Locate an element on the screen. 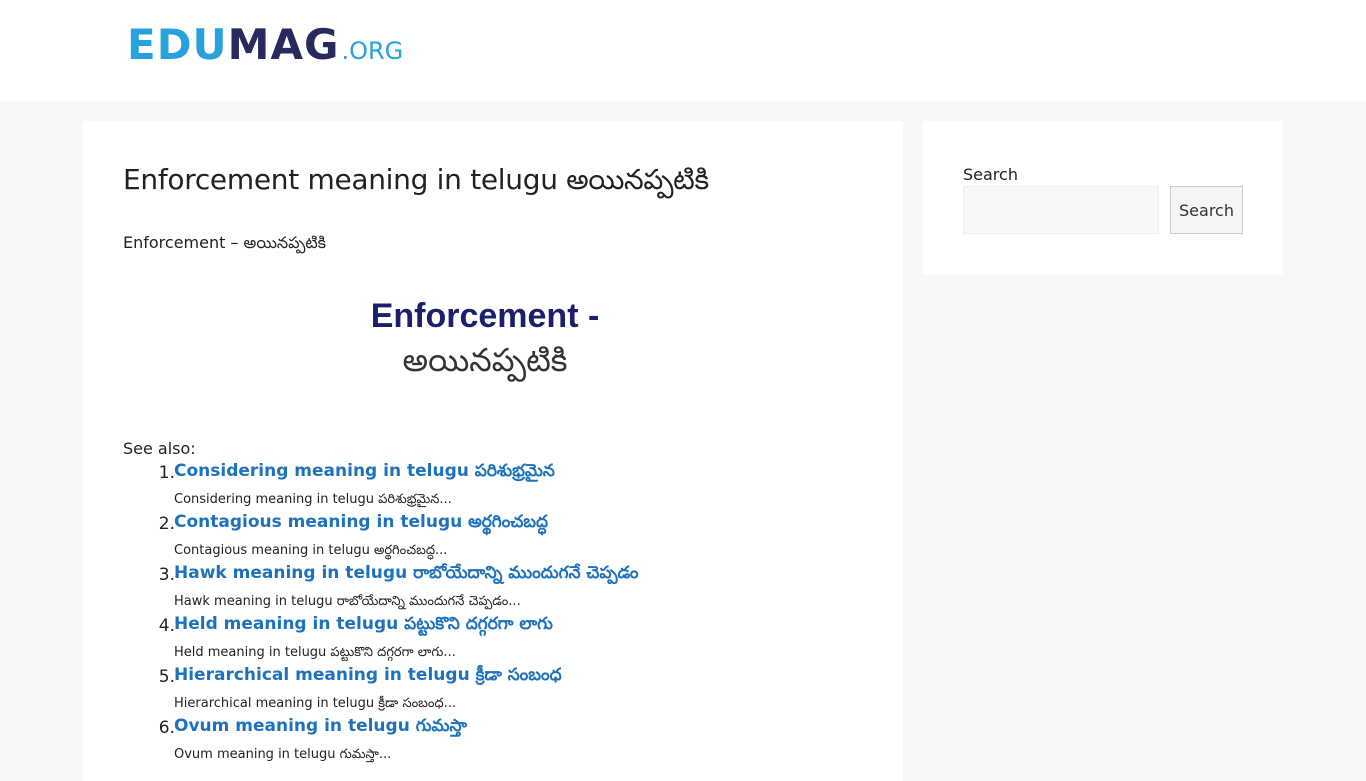 The width and height of the screenshot is (1366, 781). article-intro: Enforcement – అయినప్పటికి is located at coordinates (225, 242).